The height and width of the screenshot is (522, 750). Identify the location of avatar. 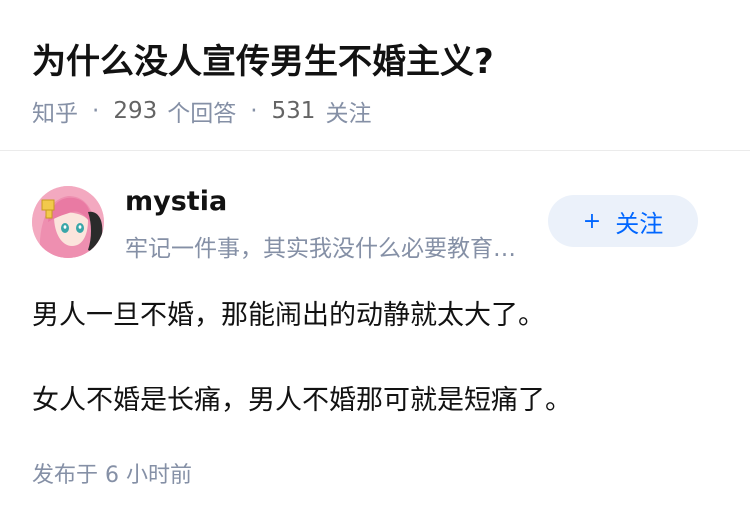
(68, 222).